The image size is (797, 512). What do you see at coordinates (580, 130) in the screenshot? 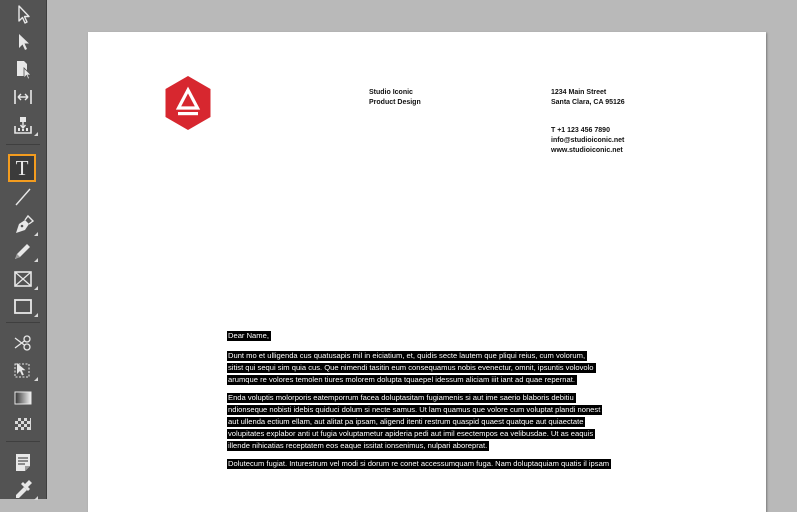
I see `phone-number: T +1 123 456 7890` at bounding box center [580, 130].